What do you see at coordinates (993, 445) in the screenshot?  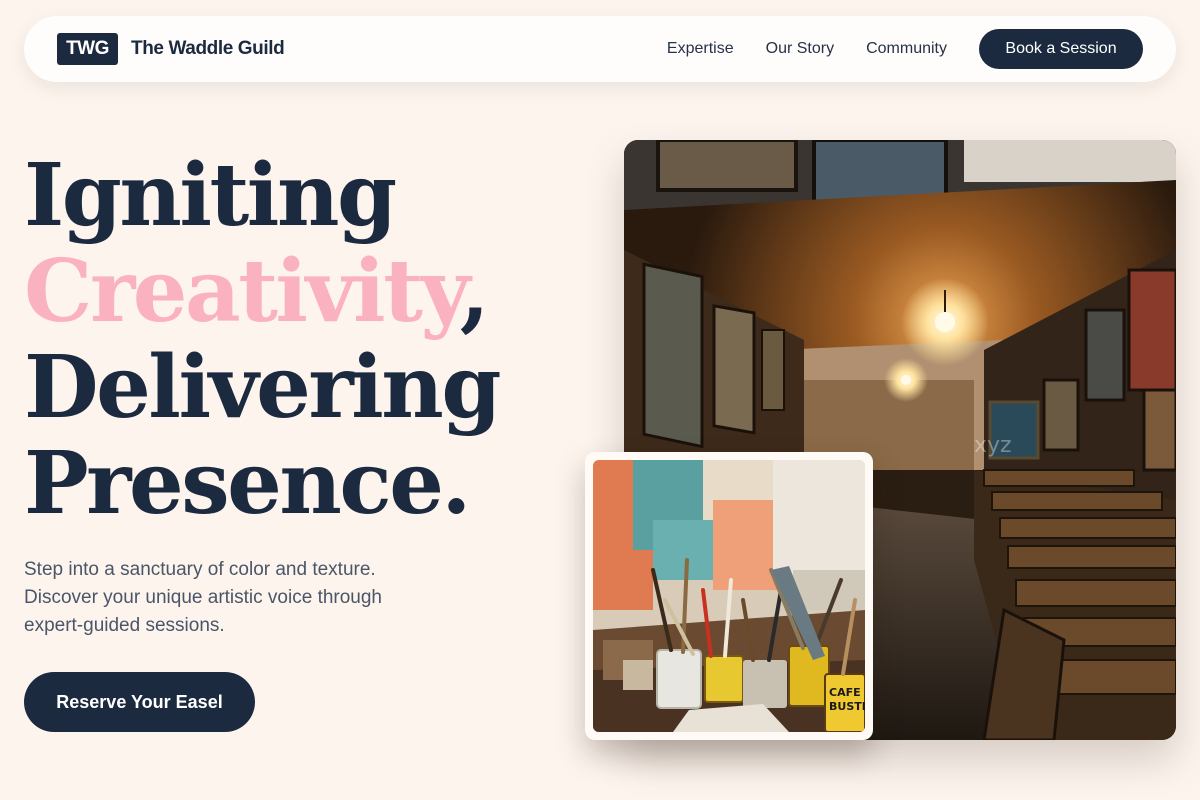 I see `image-watermark: xyz` at bounding box center [993, 445].